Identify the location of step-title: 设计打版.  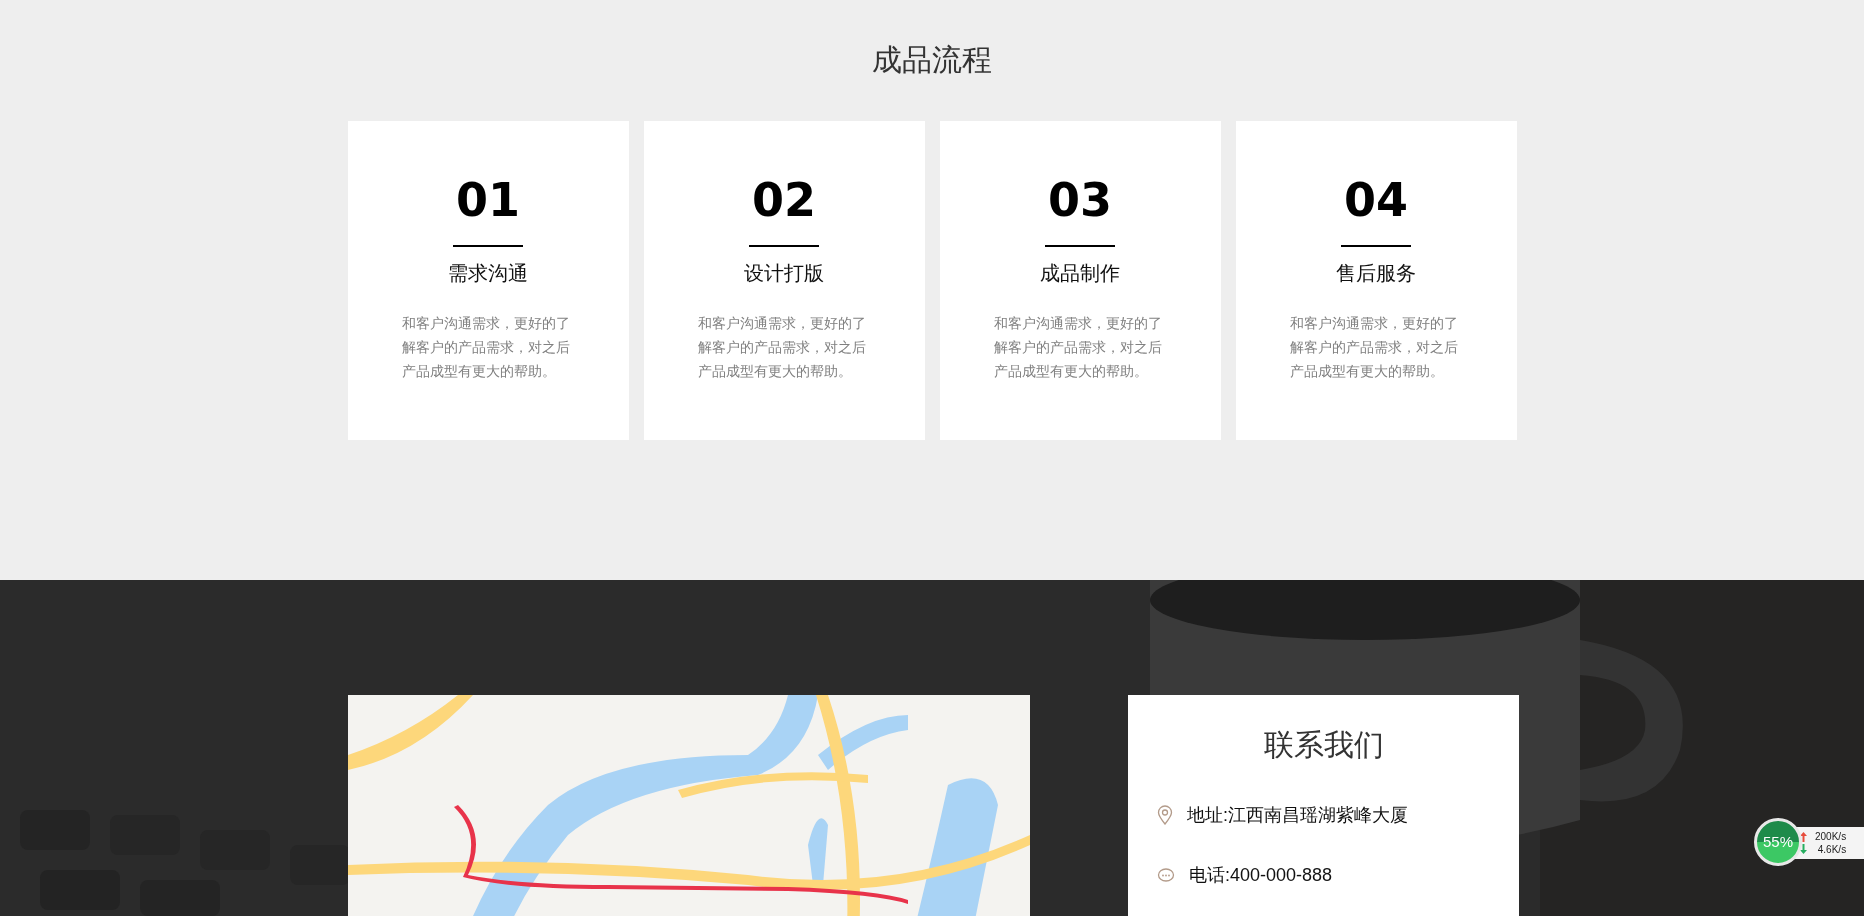
(784, 273).